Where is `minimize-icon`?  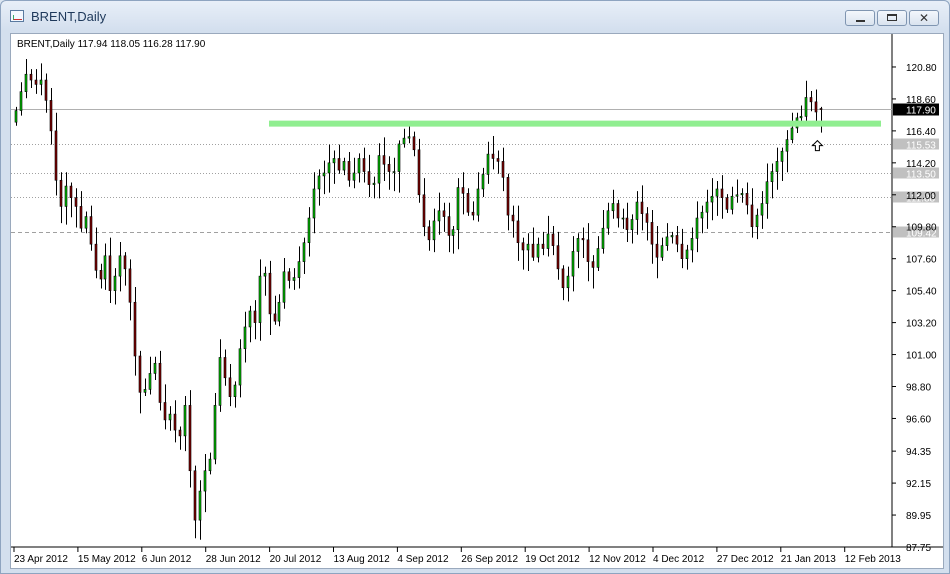 minimize-icon is located at coordinates (860, 21).